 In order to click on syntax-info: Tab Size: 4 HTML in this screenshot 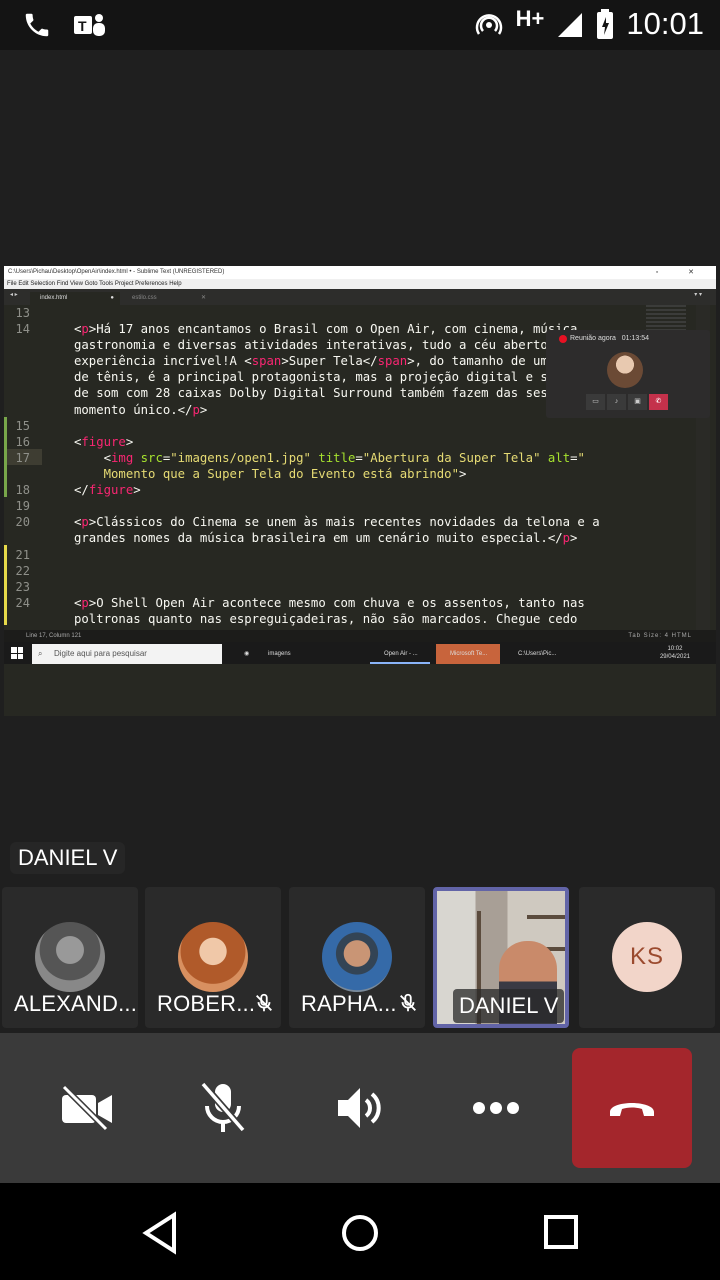, I will do `click(660, 636)`.